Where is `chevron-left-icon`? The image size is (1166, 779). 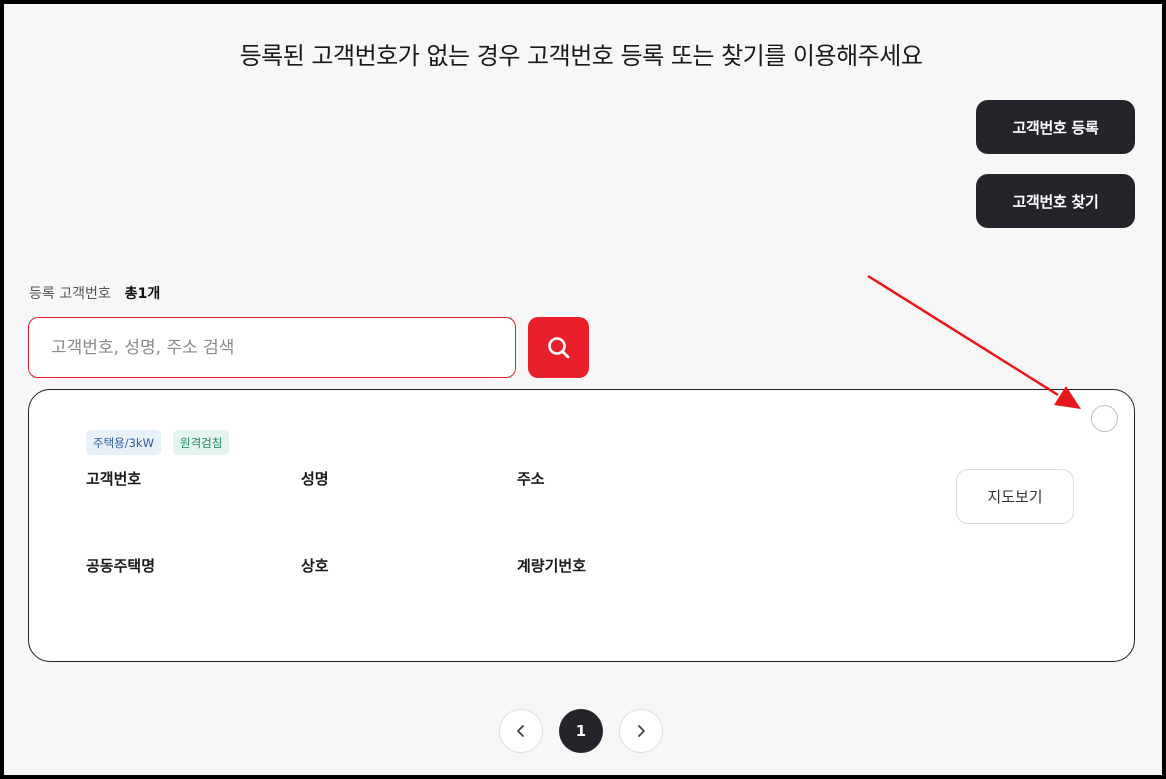
chevron-left-icon is located at coordinates (520, 731).